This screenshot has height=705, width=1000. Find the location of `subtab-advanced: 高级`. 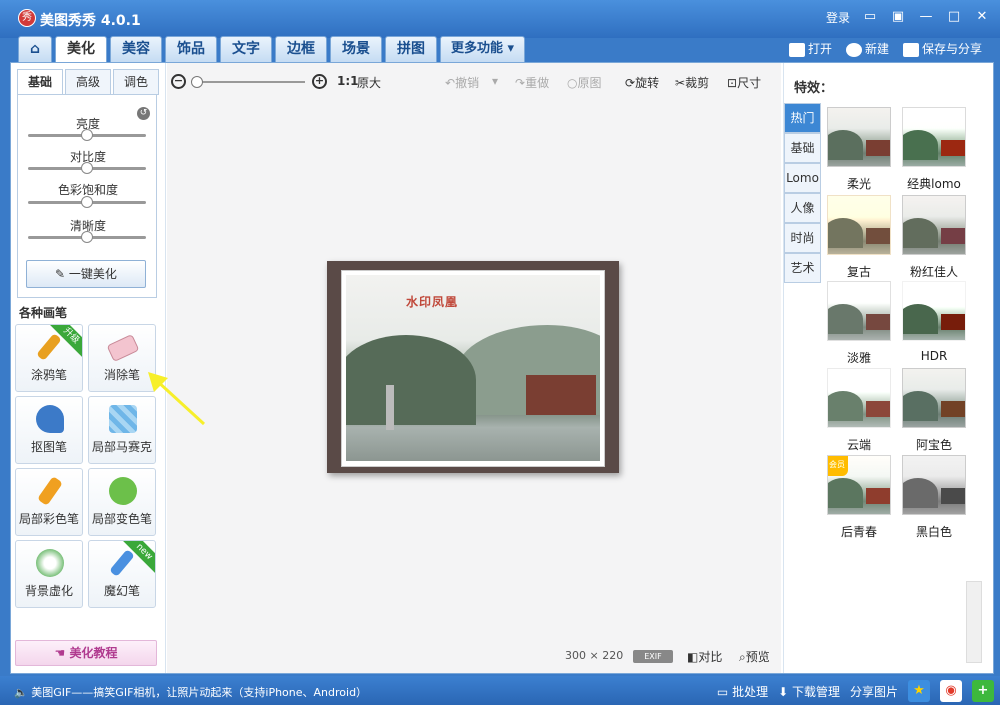

subtab-advanced: 高级 is located at coordinates (88, 82).